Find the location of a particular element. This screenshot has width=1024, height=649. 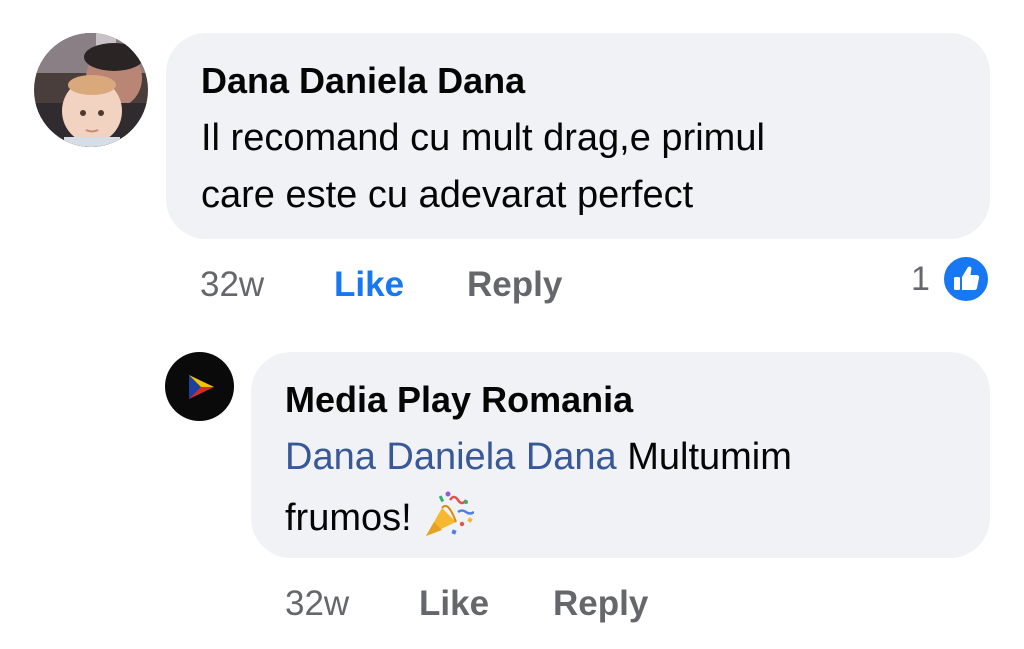

thumbs-up-icon is located at coordinates (966, 279).